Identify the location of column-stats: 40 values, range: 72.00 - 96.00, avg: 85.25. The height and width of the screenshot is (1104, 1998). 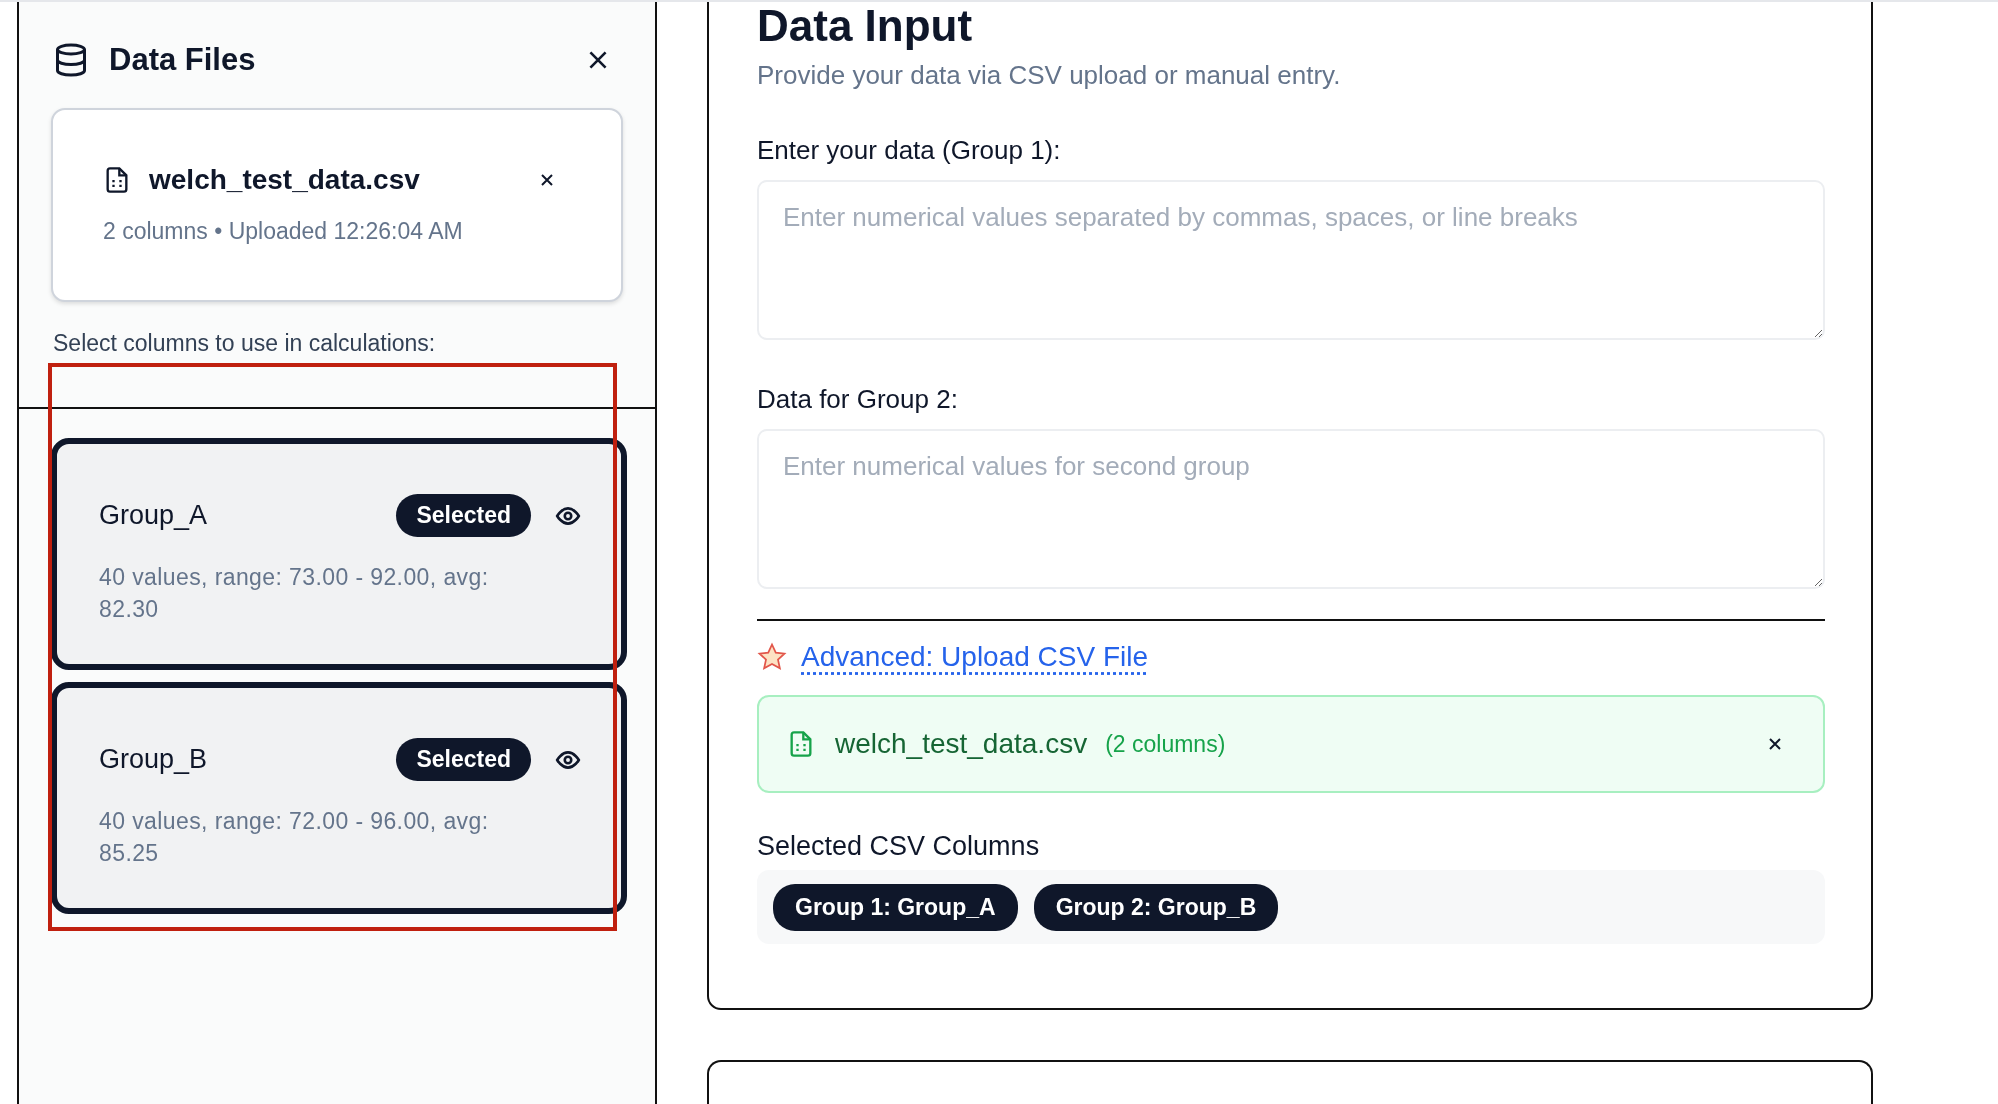
(294, 837).